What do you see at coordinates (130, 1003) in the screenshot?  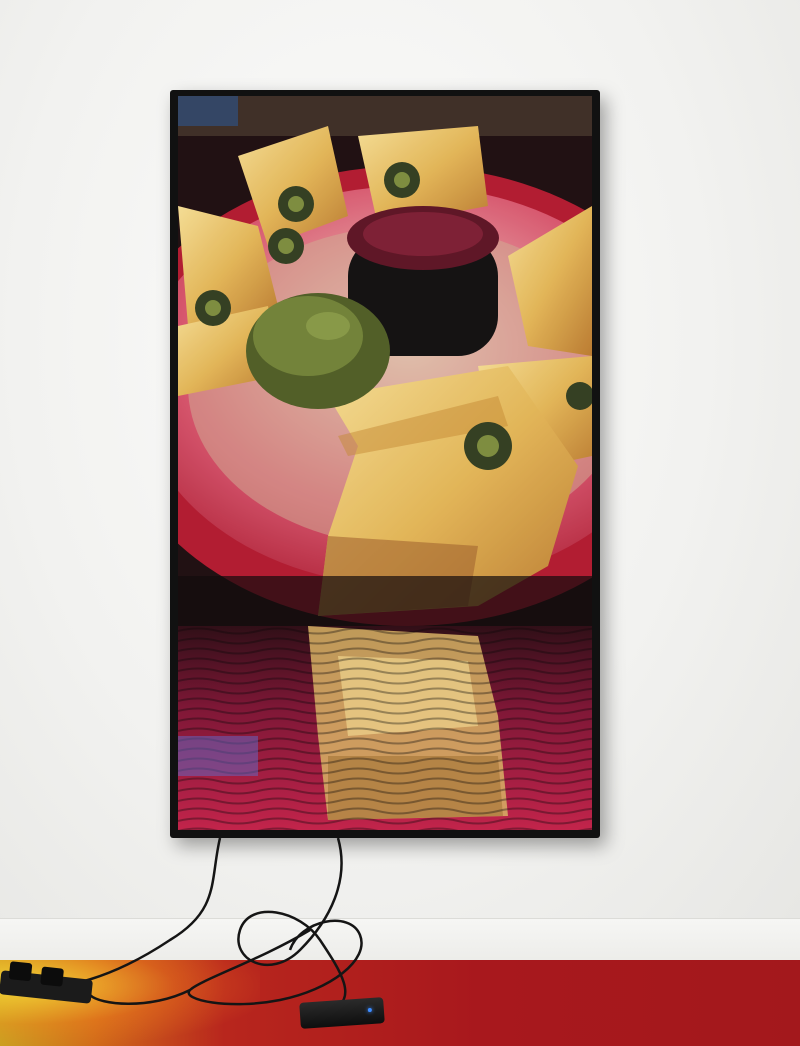 I see `floor-light-glow` at bounding box center [130, 1003].